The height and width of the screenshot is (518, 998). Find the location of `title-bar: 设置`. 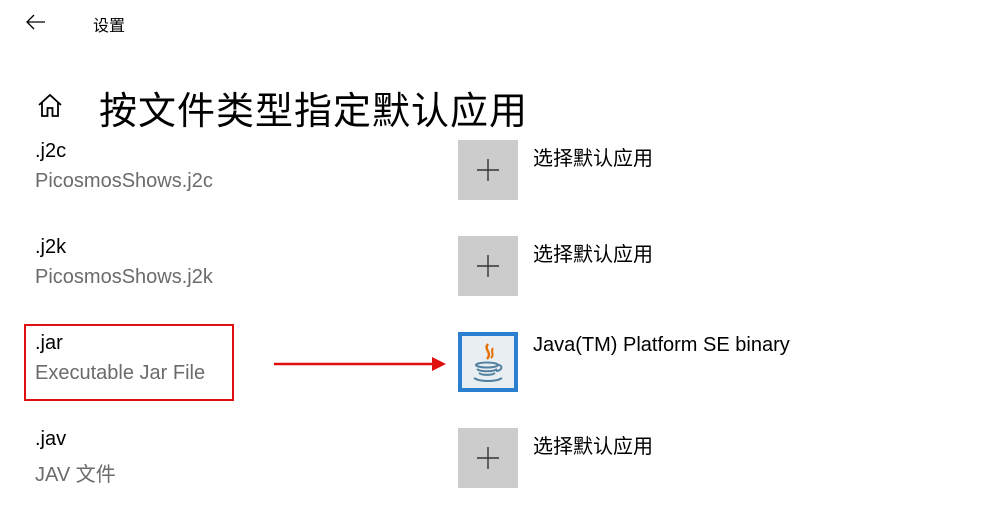

title-bar: 设置 is located at coordinates (499, 22).